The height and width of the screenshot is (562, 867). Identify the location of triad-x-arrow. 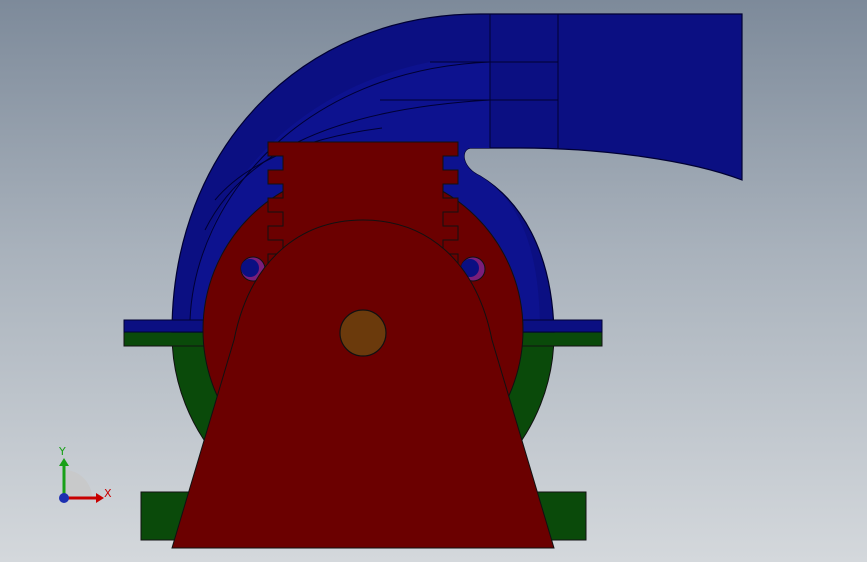
(100, 498).